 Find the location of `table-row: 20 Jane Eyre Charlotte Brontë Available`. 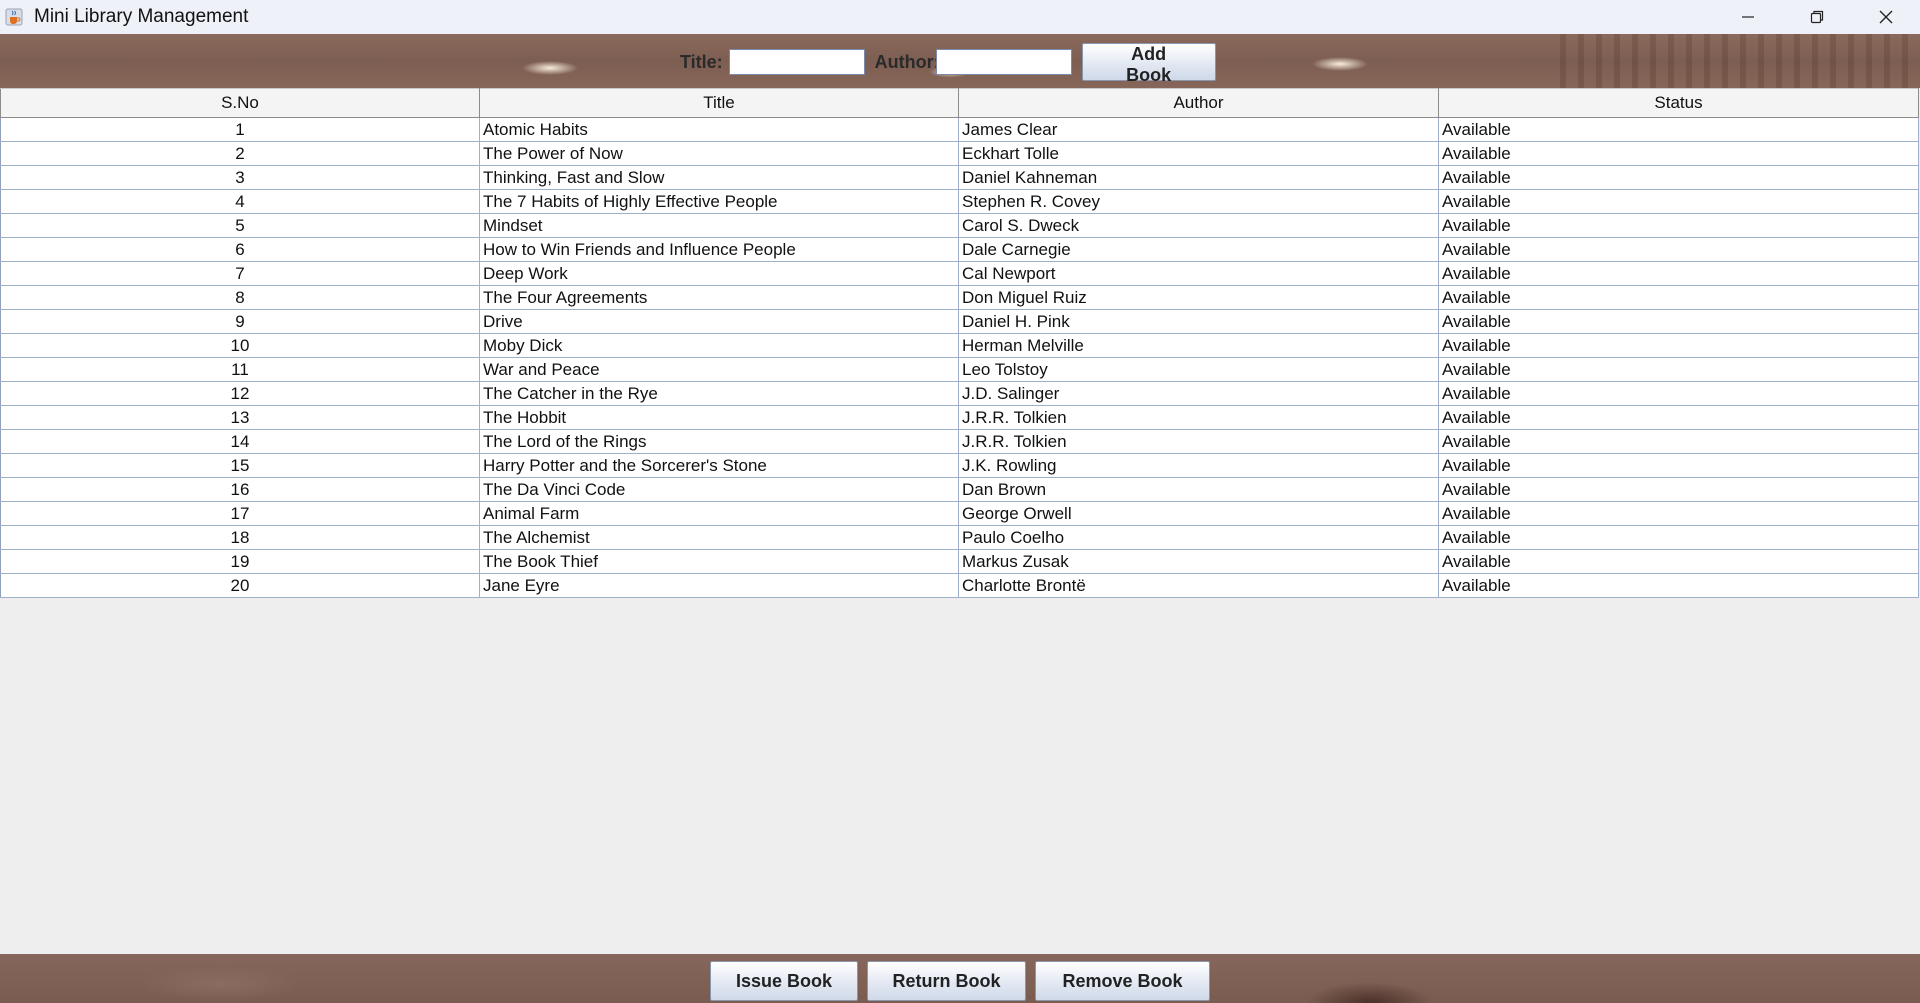

table-row: 20 Jane Eyre Charlotte Brontë Available is located at coordinates (959, 585).